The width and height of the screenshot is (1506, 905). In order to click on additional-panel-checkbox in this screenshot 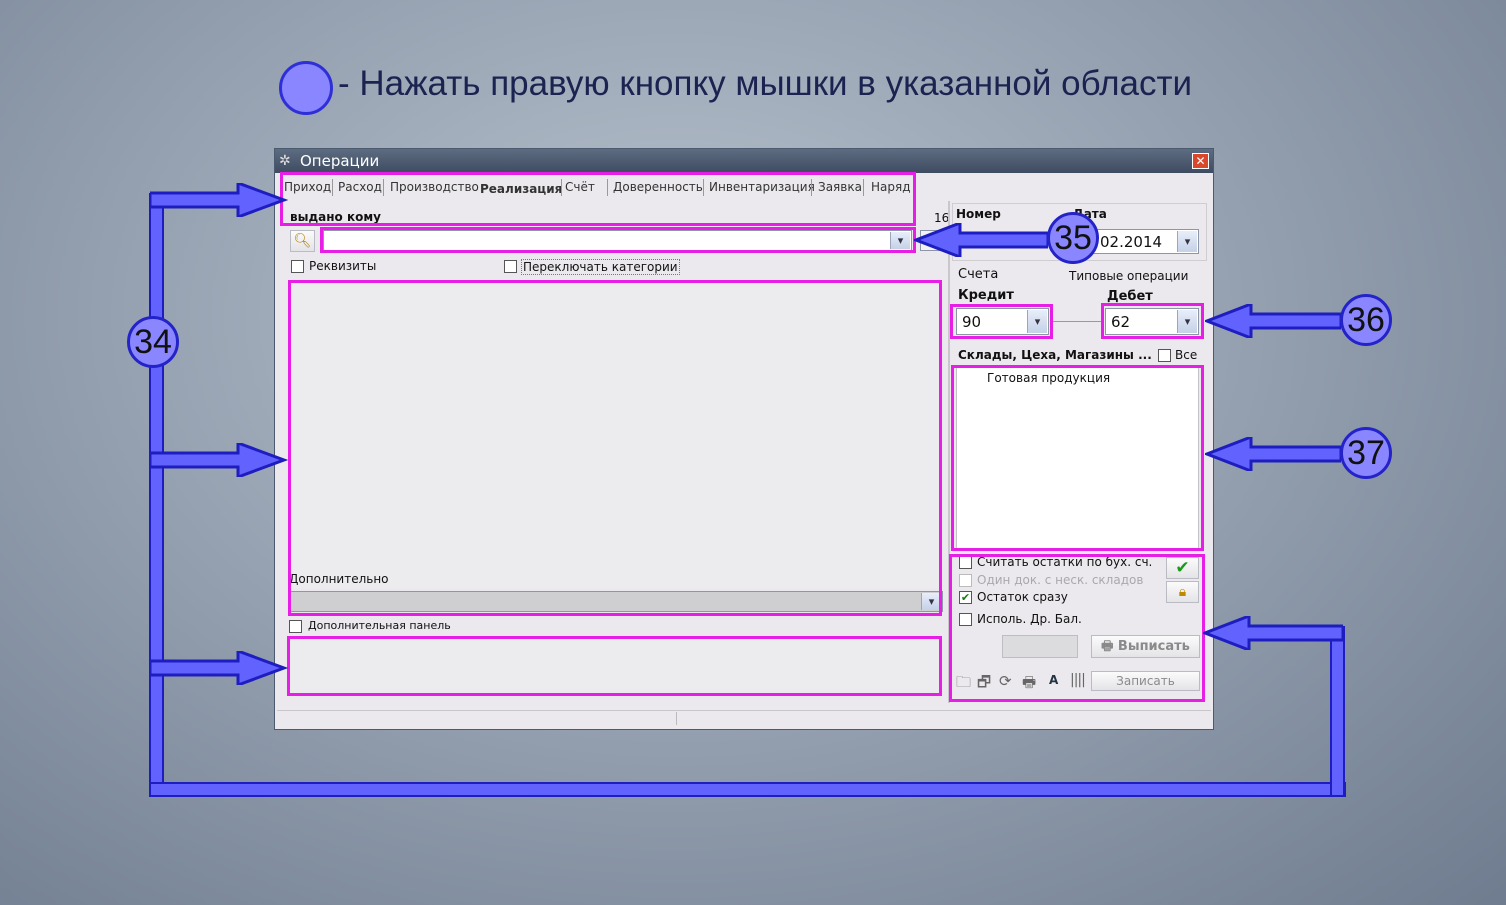, I will do `click(295, 626)`.